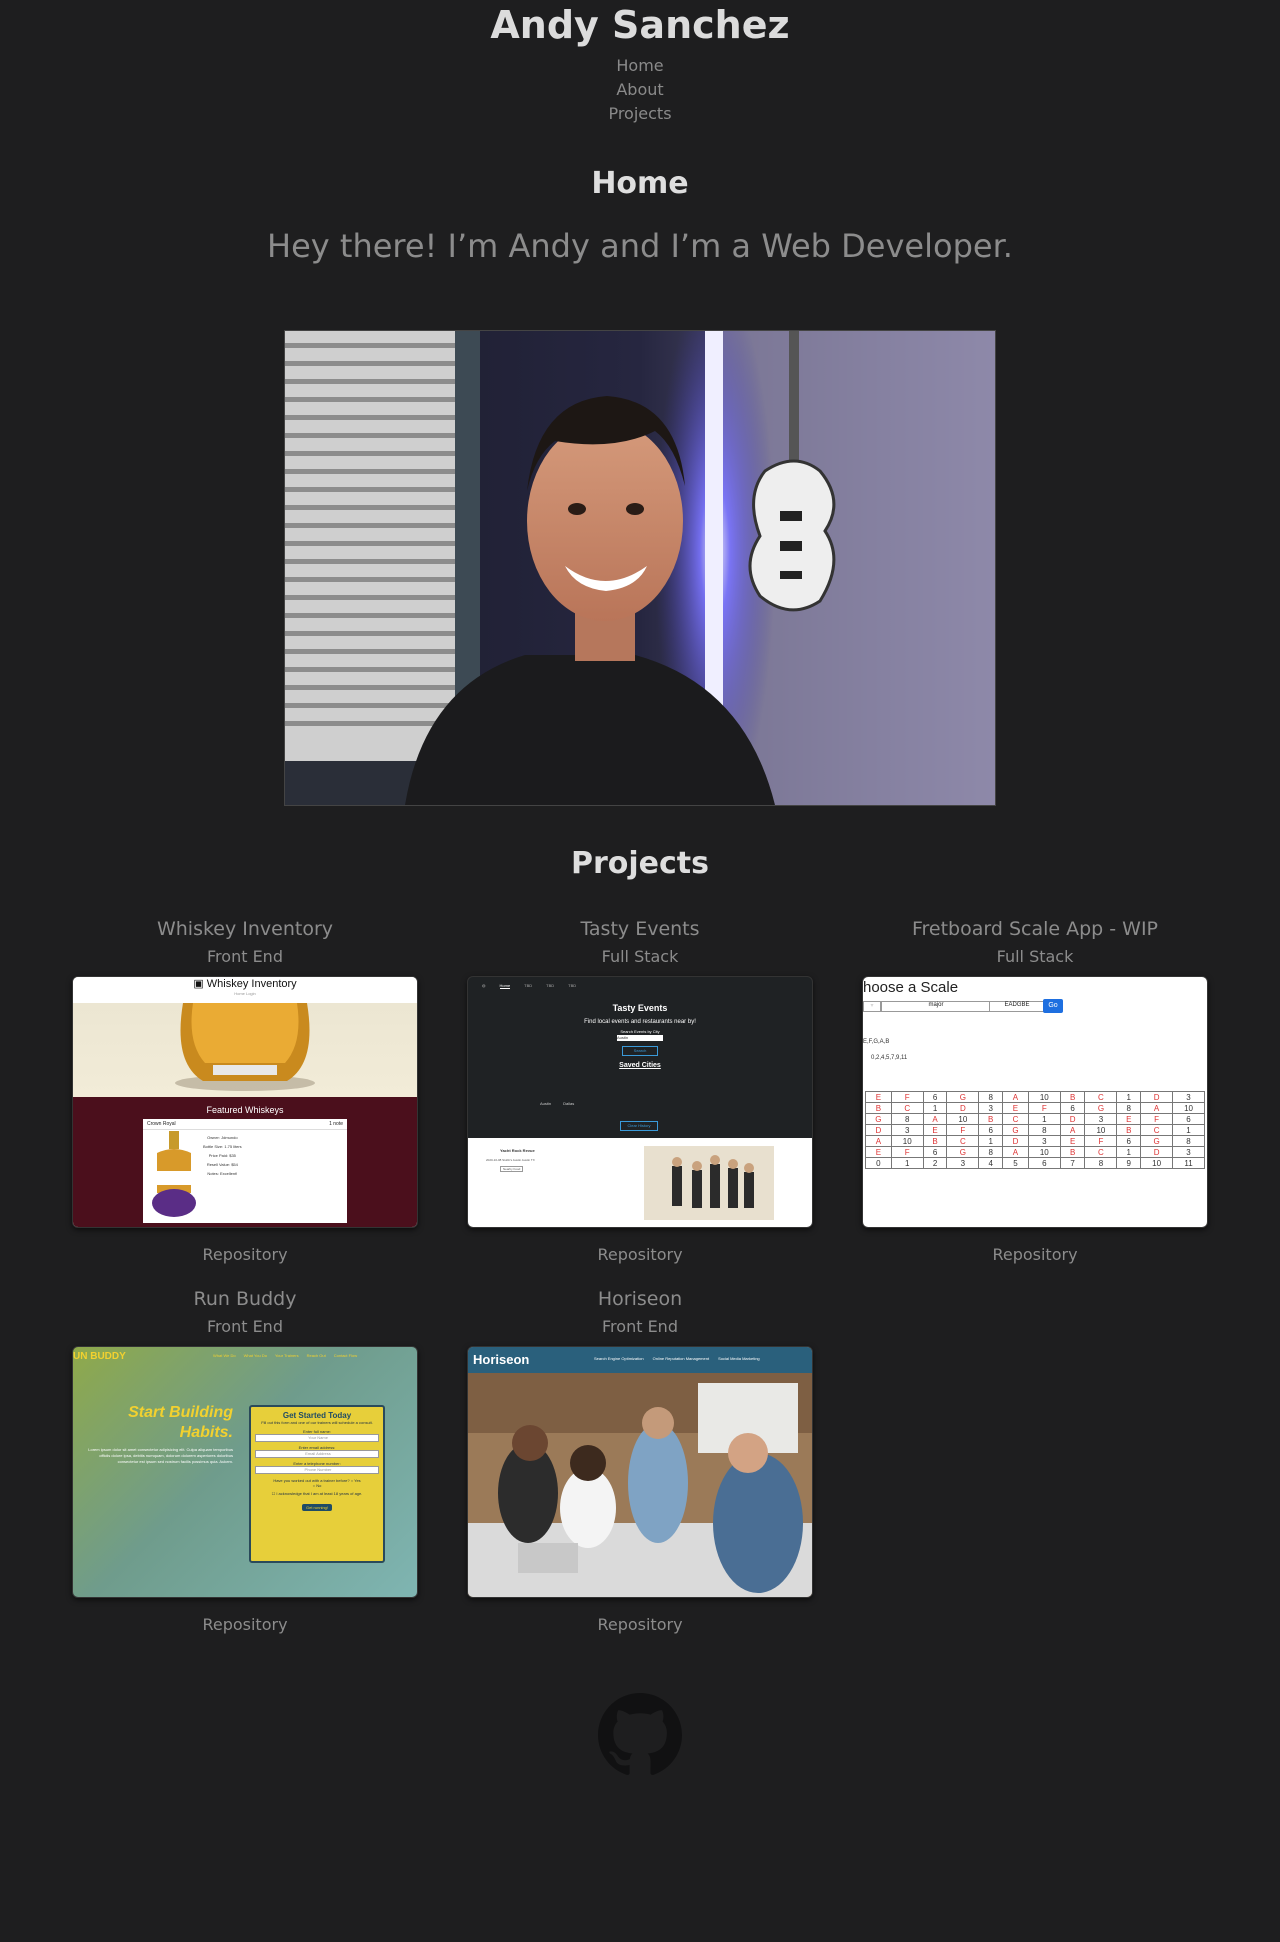 The height and width of the screenshot is (1942, 1280). What do you see at coordinates (640, 929) in the screenshot?
I see `project-name: Tasty Events` at bounding box center [640, 929].